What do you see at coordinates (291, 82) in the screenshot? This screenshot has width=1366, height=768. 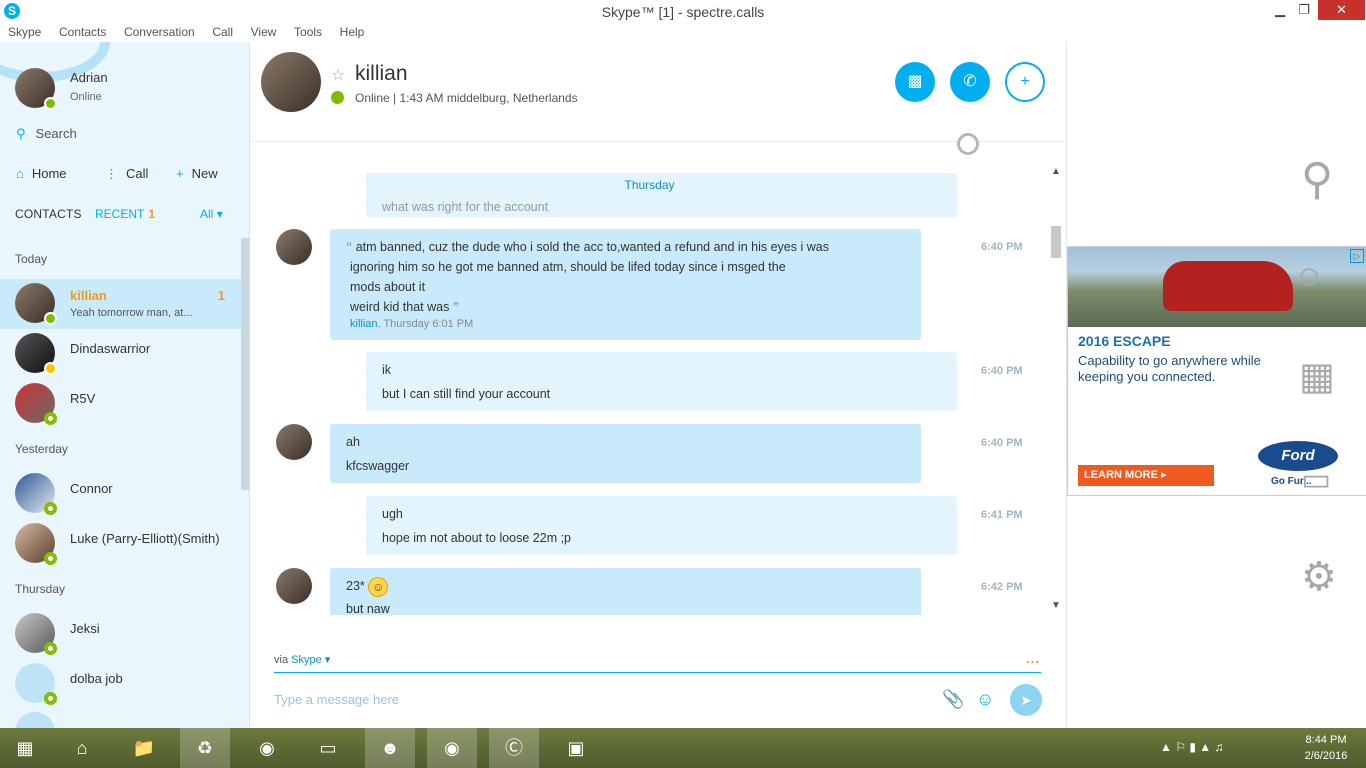 I see `contact-avatar` at bounding box center [291, 82].